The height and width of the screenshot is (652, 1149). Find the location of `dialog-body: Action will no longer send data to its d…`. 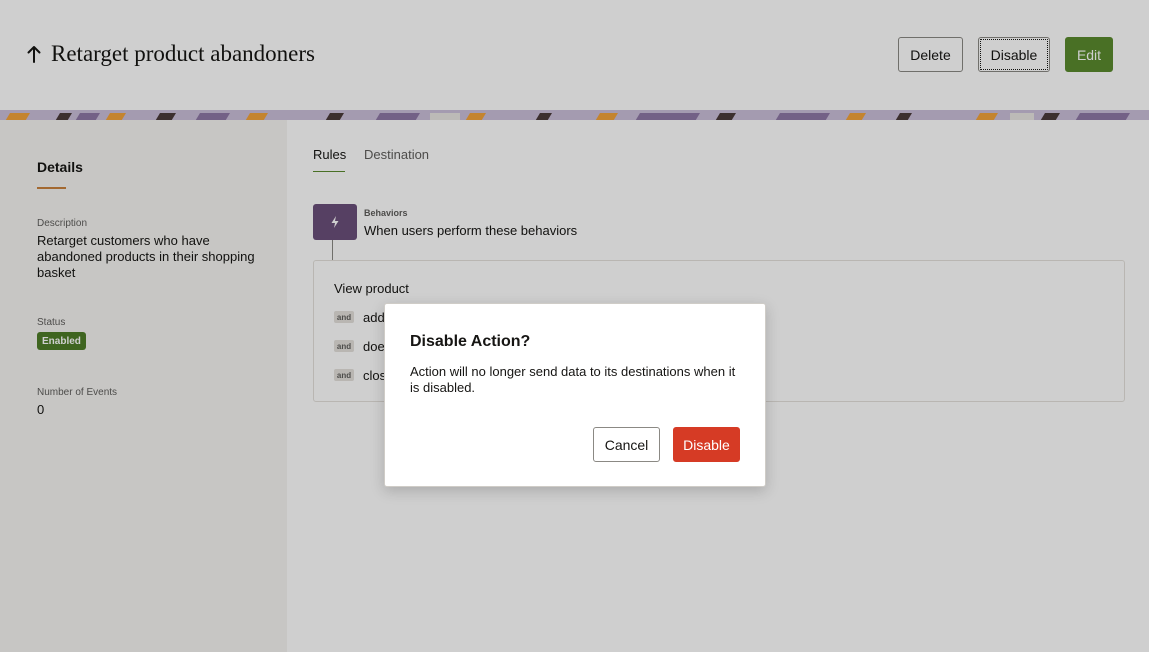

dialog-body: Action will no longer send data to its d… is located at coordinates (573, 379).